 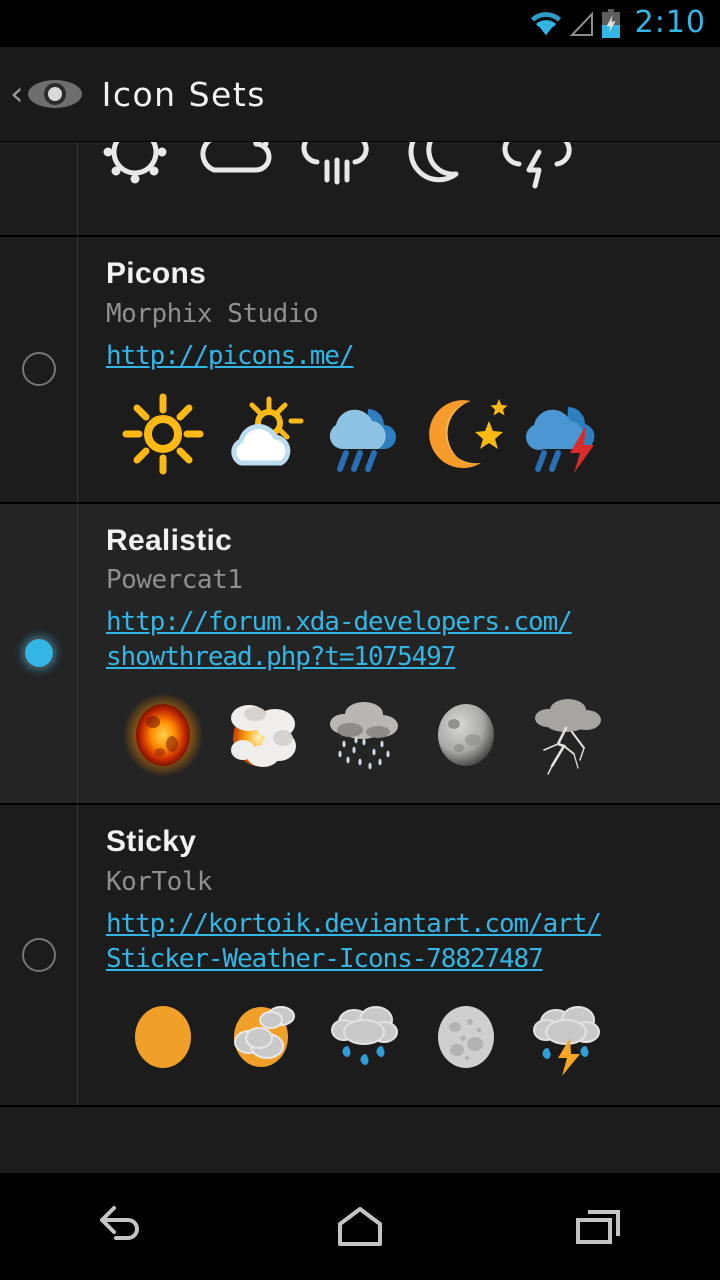 I want to click on navigation-bar, so click(x=360, y=1226).